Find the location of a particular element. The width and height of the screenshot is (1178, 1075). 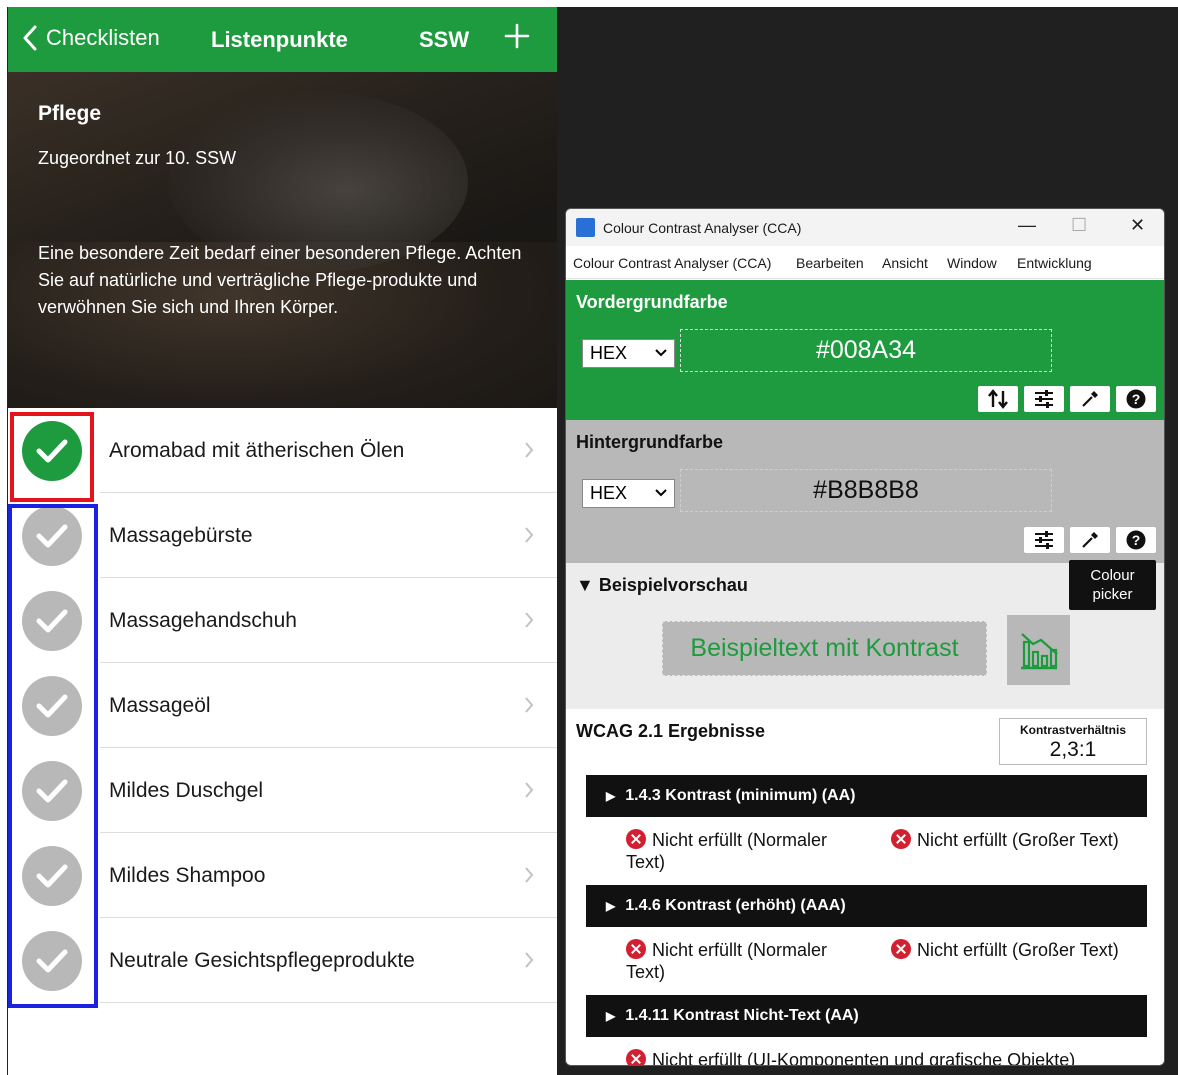

annotation-box-checked is located at coordinates (52, 457).